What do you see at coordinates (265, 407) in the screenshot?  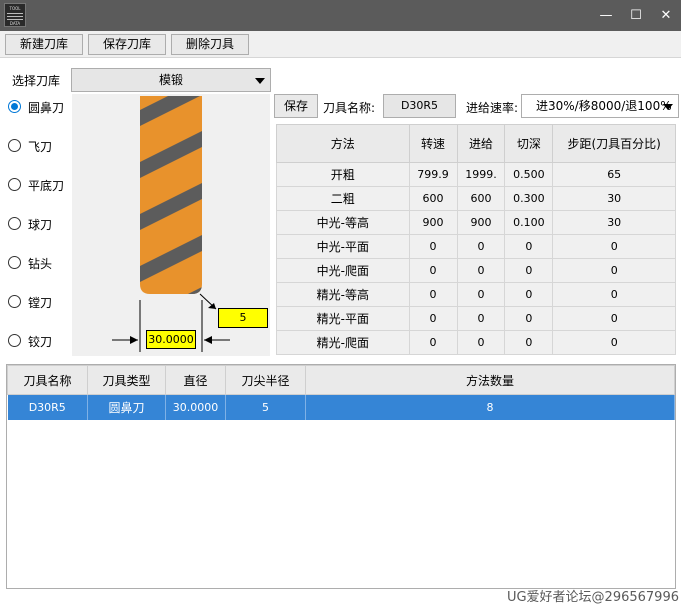 I see `table-cell: 5` at bounding box center [265, 407].